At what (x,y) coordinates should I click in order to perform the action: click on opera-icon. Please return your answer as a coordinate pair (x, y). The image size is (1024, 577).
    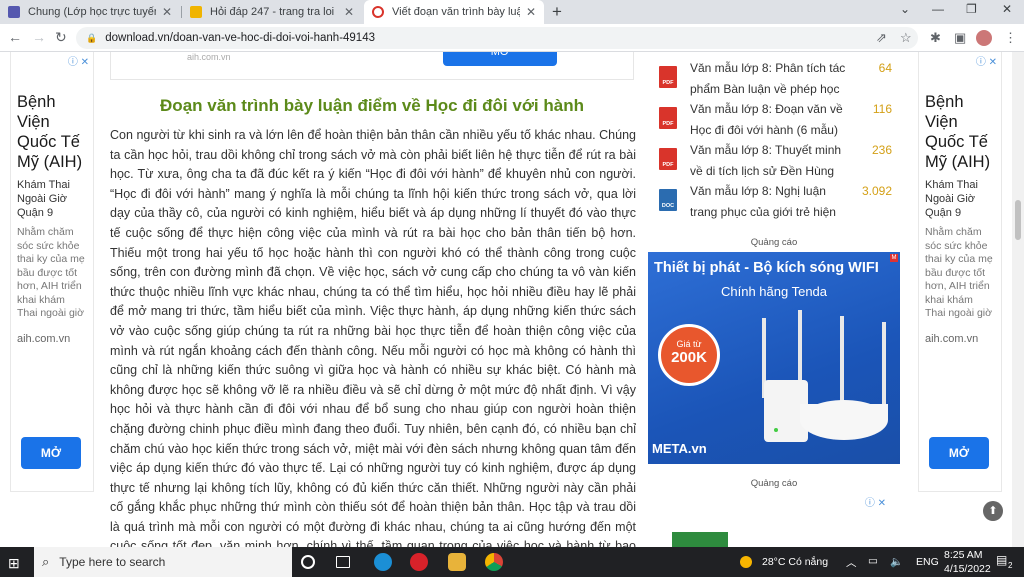
    Looking at the image, I should click on (419, 562).